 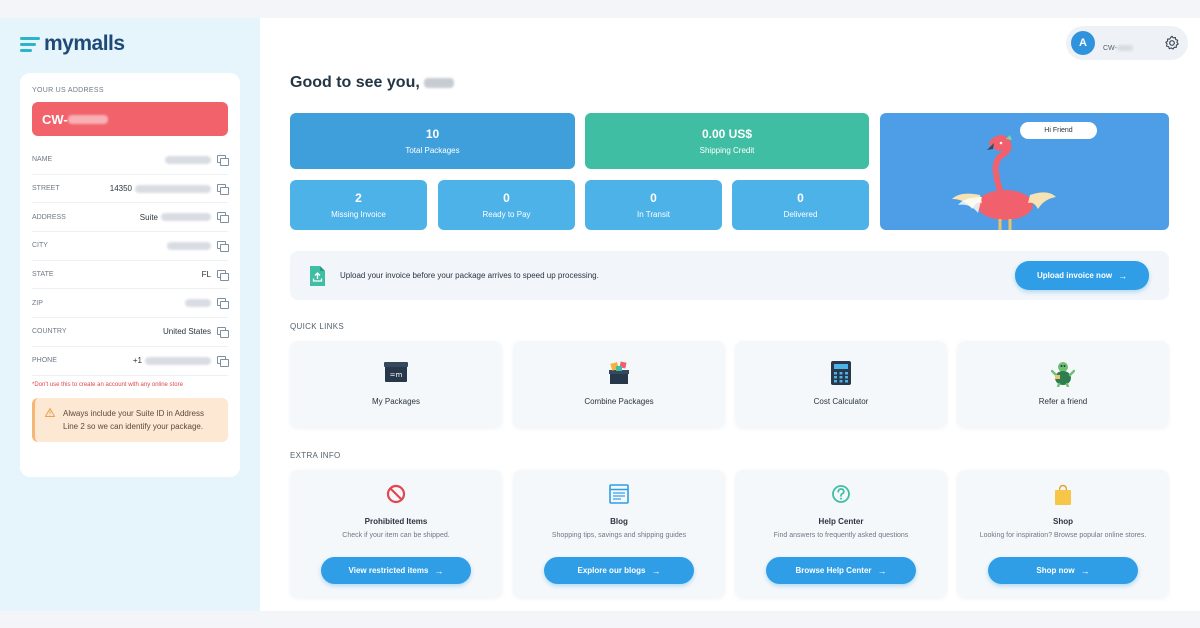 I want to click on extra-info-description: Check if your item can be shipped., so click(x=396, y=535).